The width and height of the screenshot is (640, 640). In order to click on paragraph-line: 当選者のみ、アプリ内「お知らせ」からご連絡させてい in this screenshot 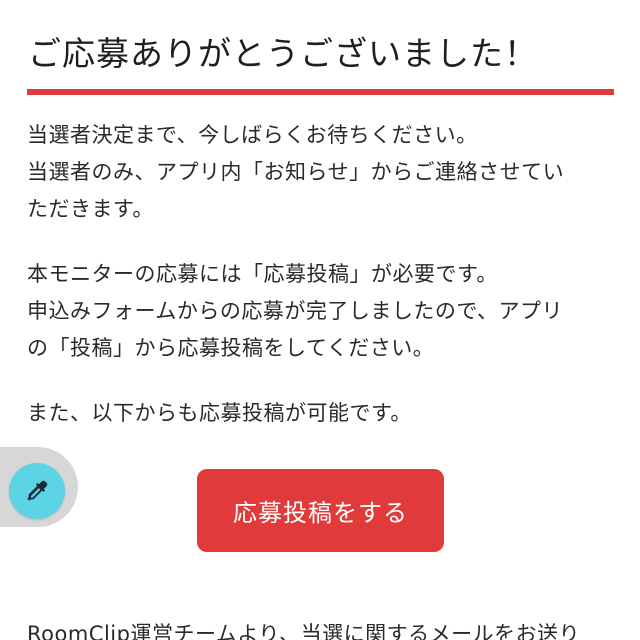, I will do `click(296, 172)`.